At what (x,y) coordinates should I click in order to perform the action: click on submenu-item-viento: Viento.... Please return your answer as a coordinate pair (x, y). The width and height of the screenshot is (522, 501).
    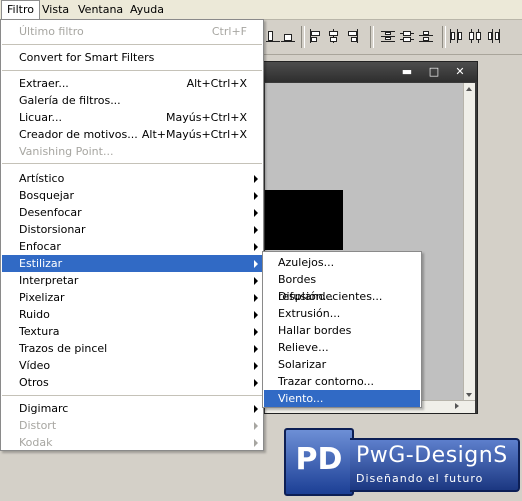
    Looking at the image, I should click on (342, 398).